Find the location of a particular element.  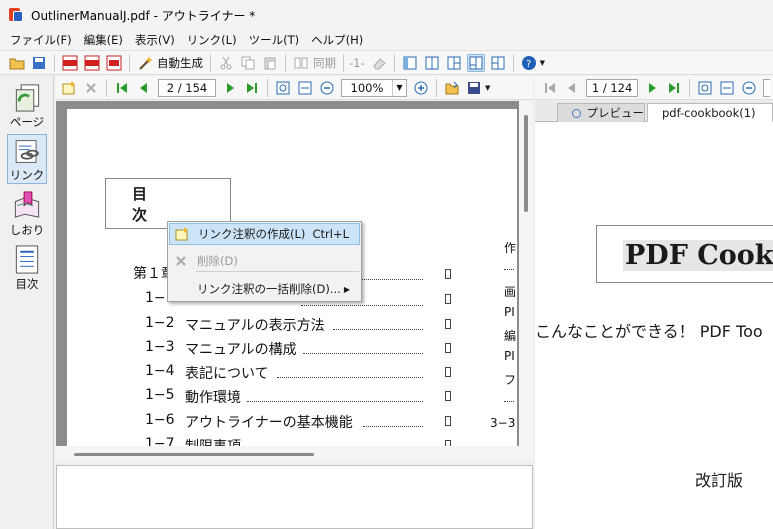

layout-bottom-icon is located at coordinates (475, 62).